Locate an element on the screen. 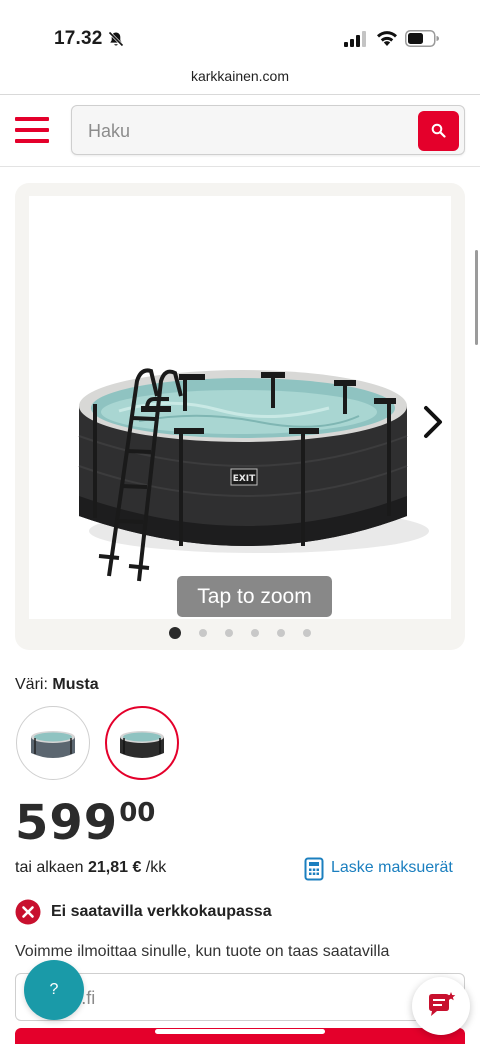  grey-pool-swatch is located at coordinates (53, 743).